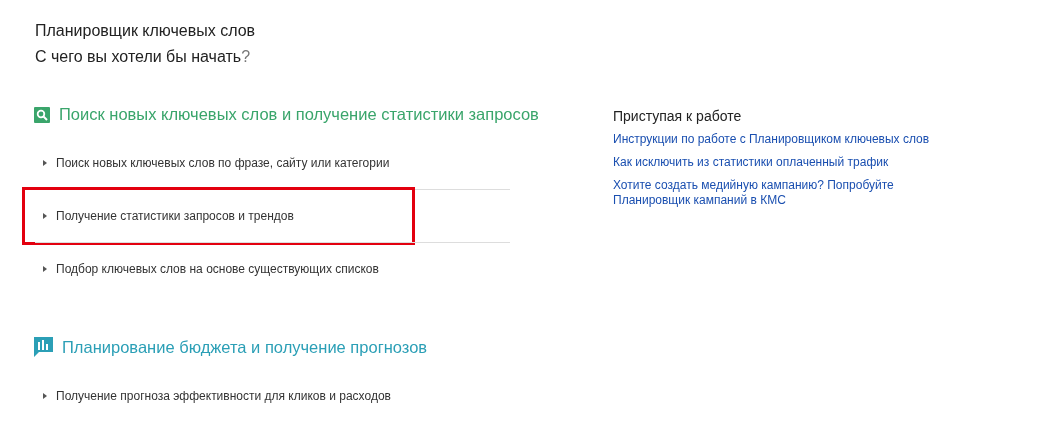 Image resolution: width=1045 pixels, height=447 pixels. I want to click on section-heading: Планирование бюджета и получение прогнозов, so click(245, 347).